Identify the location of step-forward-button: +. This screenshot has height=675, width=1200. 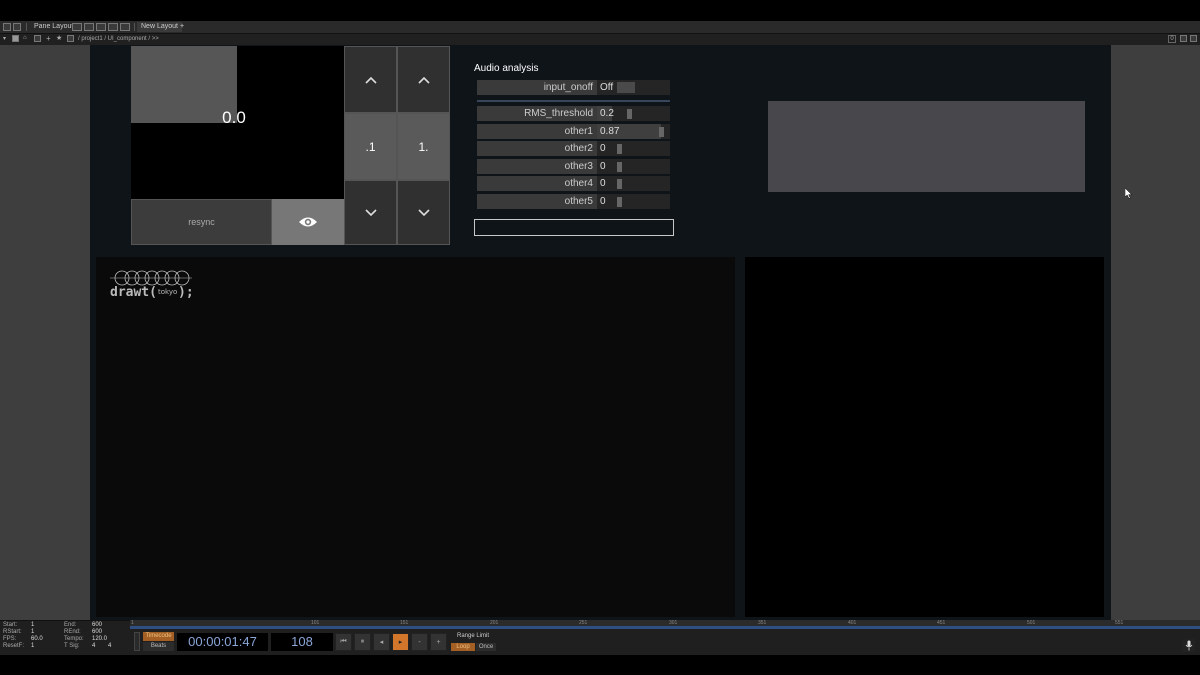
(438, 642).